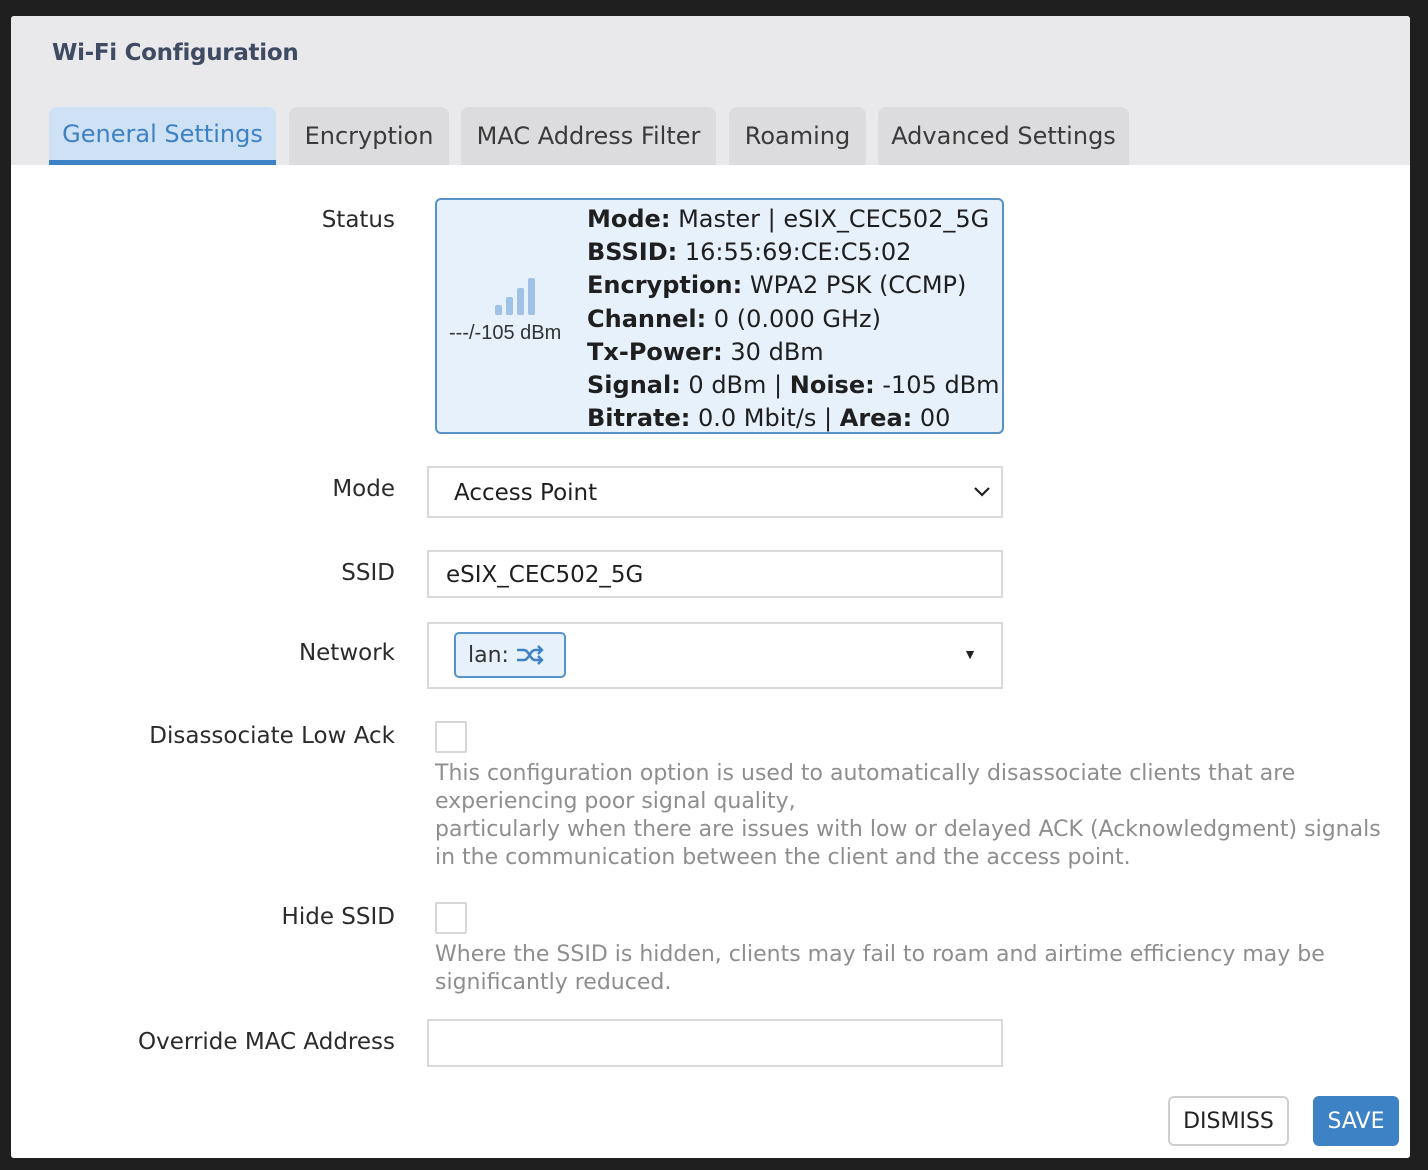 The height and width of the screenshot is (1170, 1428). What do you see at coordinates (705, 351) in the screenshot?
I see `status-txpower-line: Tx-Power: 30 dBm` at bounding box center [705, 351].